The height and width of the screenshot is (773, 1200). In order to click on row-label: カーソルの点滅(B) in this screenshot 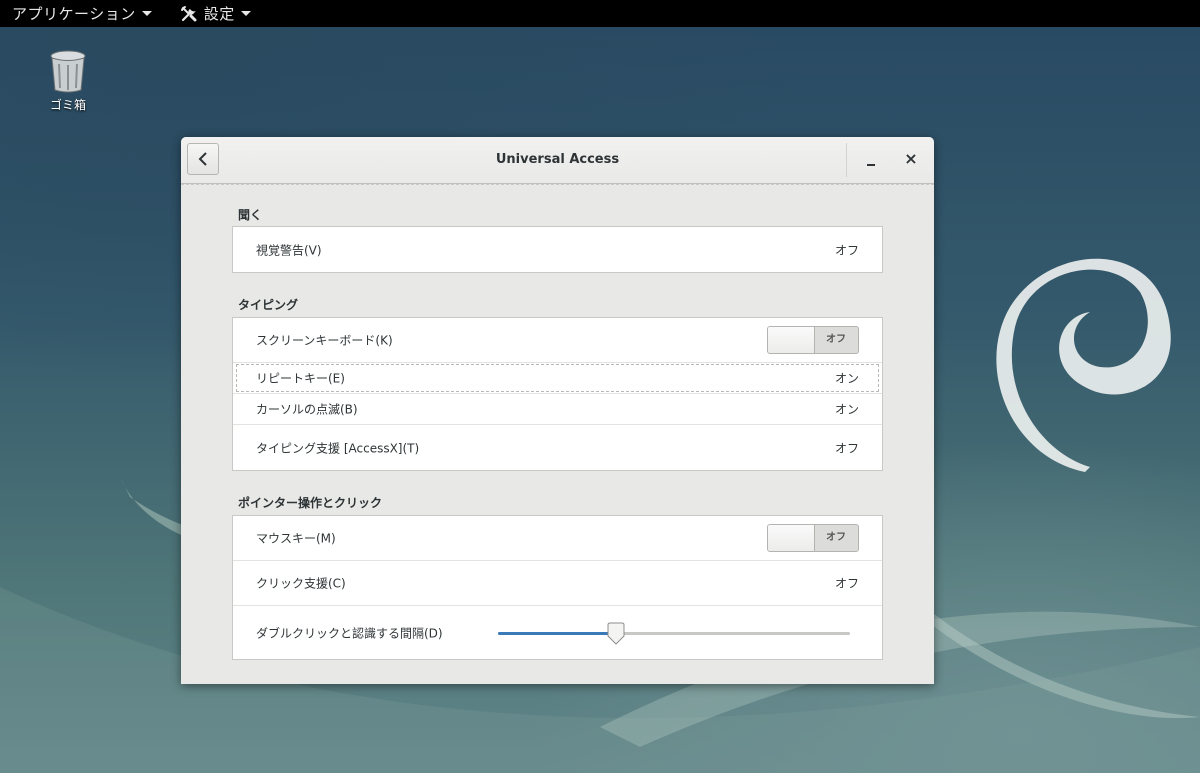, I will do `click(307, 409)`.